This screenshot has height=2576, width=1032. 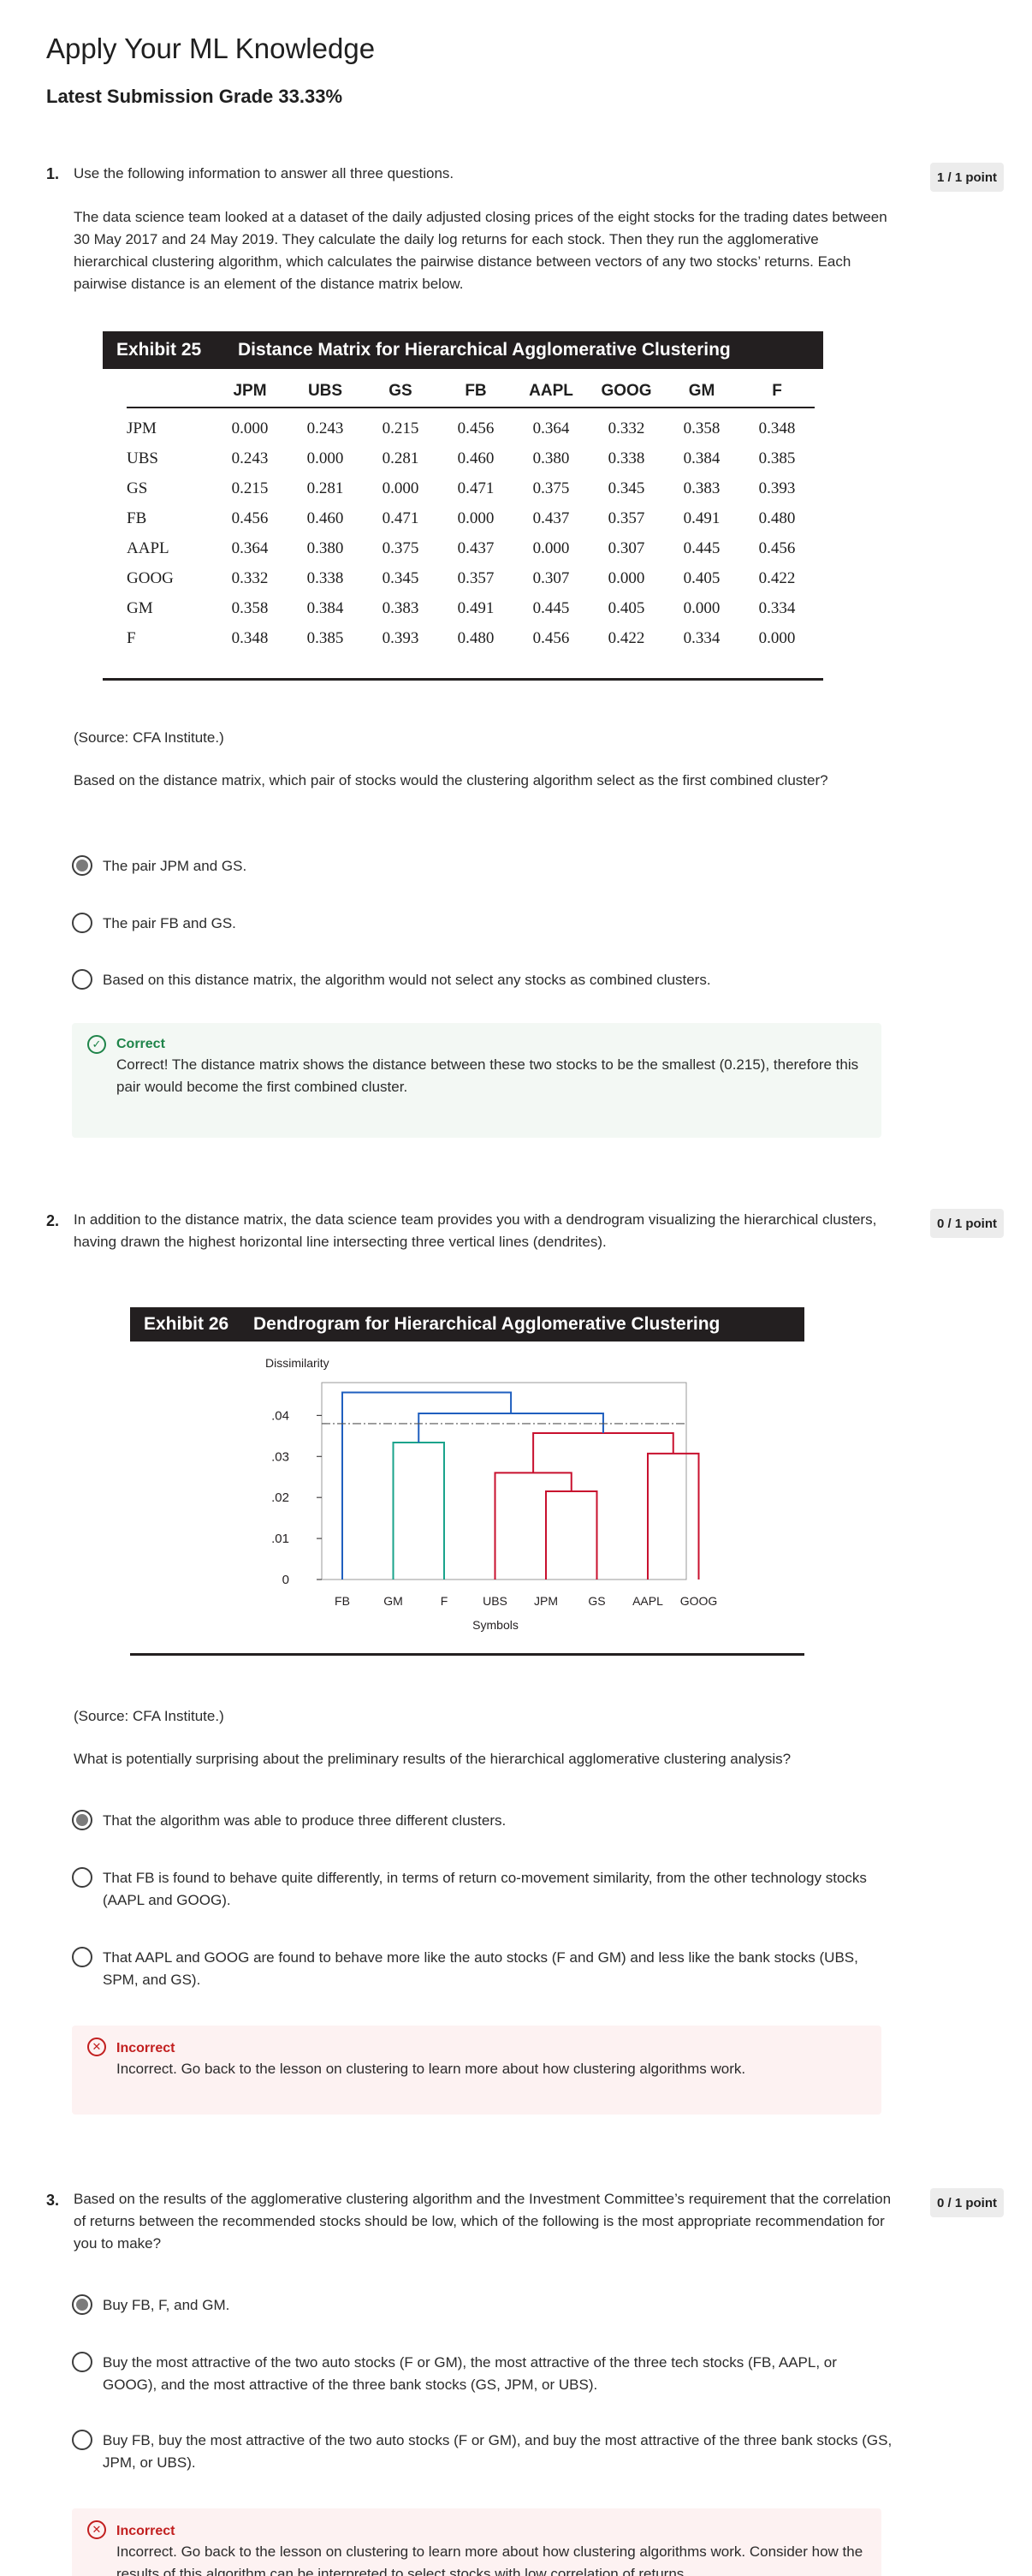 What do you see at coordinates (551, 518) in the screenshot?
I see `matrix-cell: 0.437` at bounding box center [551, 518].